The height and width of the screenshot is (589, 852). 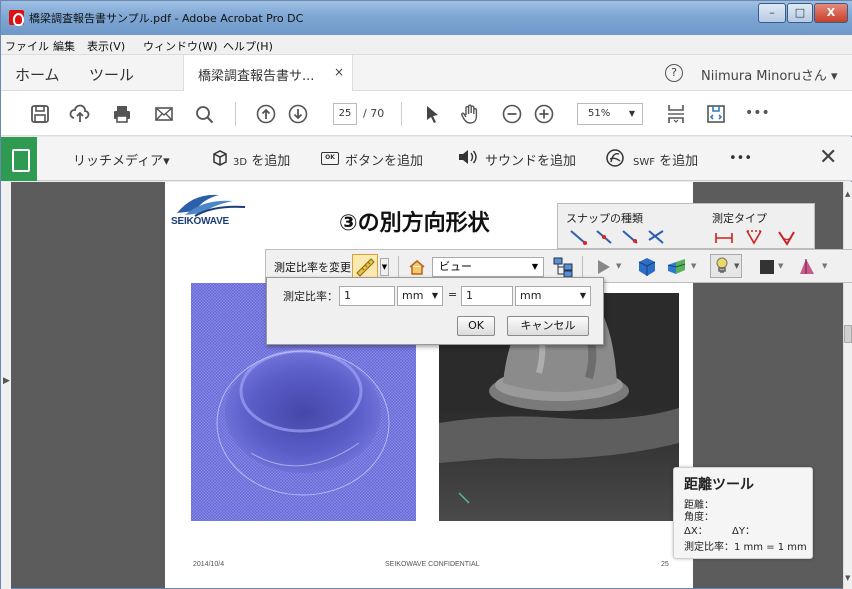 What do you see at coordinates (417, 267) in the screenshot?
I see `home-view-icon` at bounding box center [417, 267].